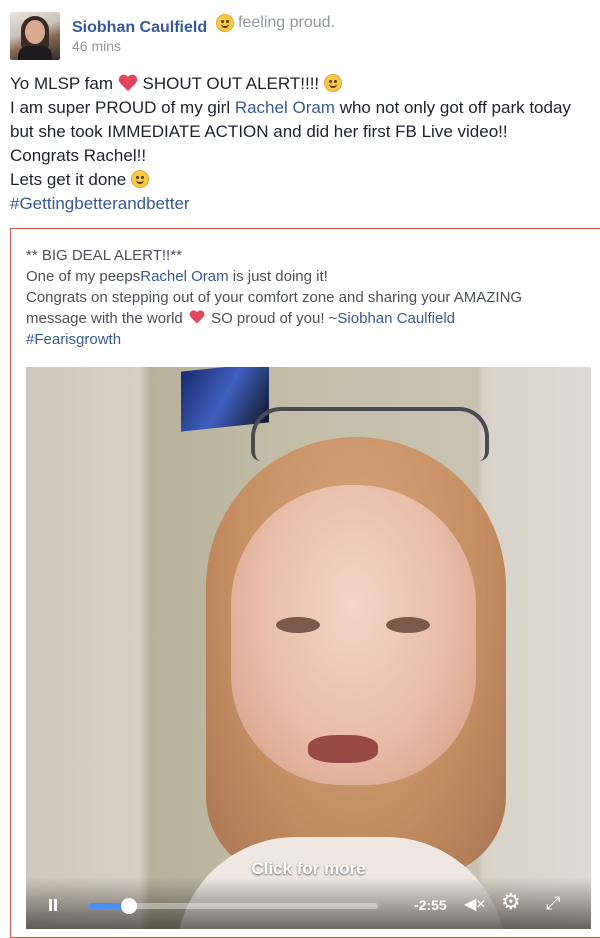  I want to click on post-timestamp: 46 mins, so click(96, 46).